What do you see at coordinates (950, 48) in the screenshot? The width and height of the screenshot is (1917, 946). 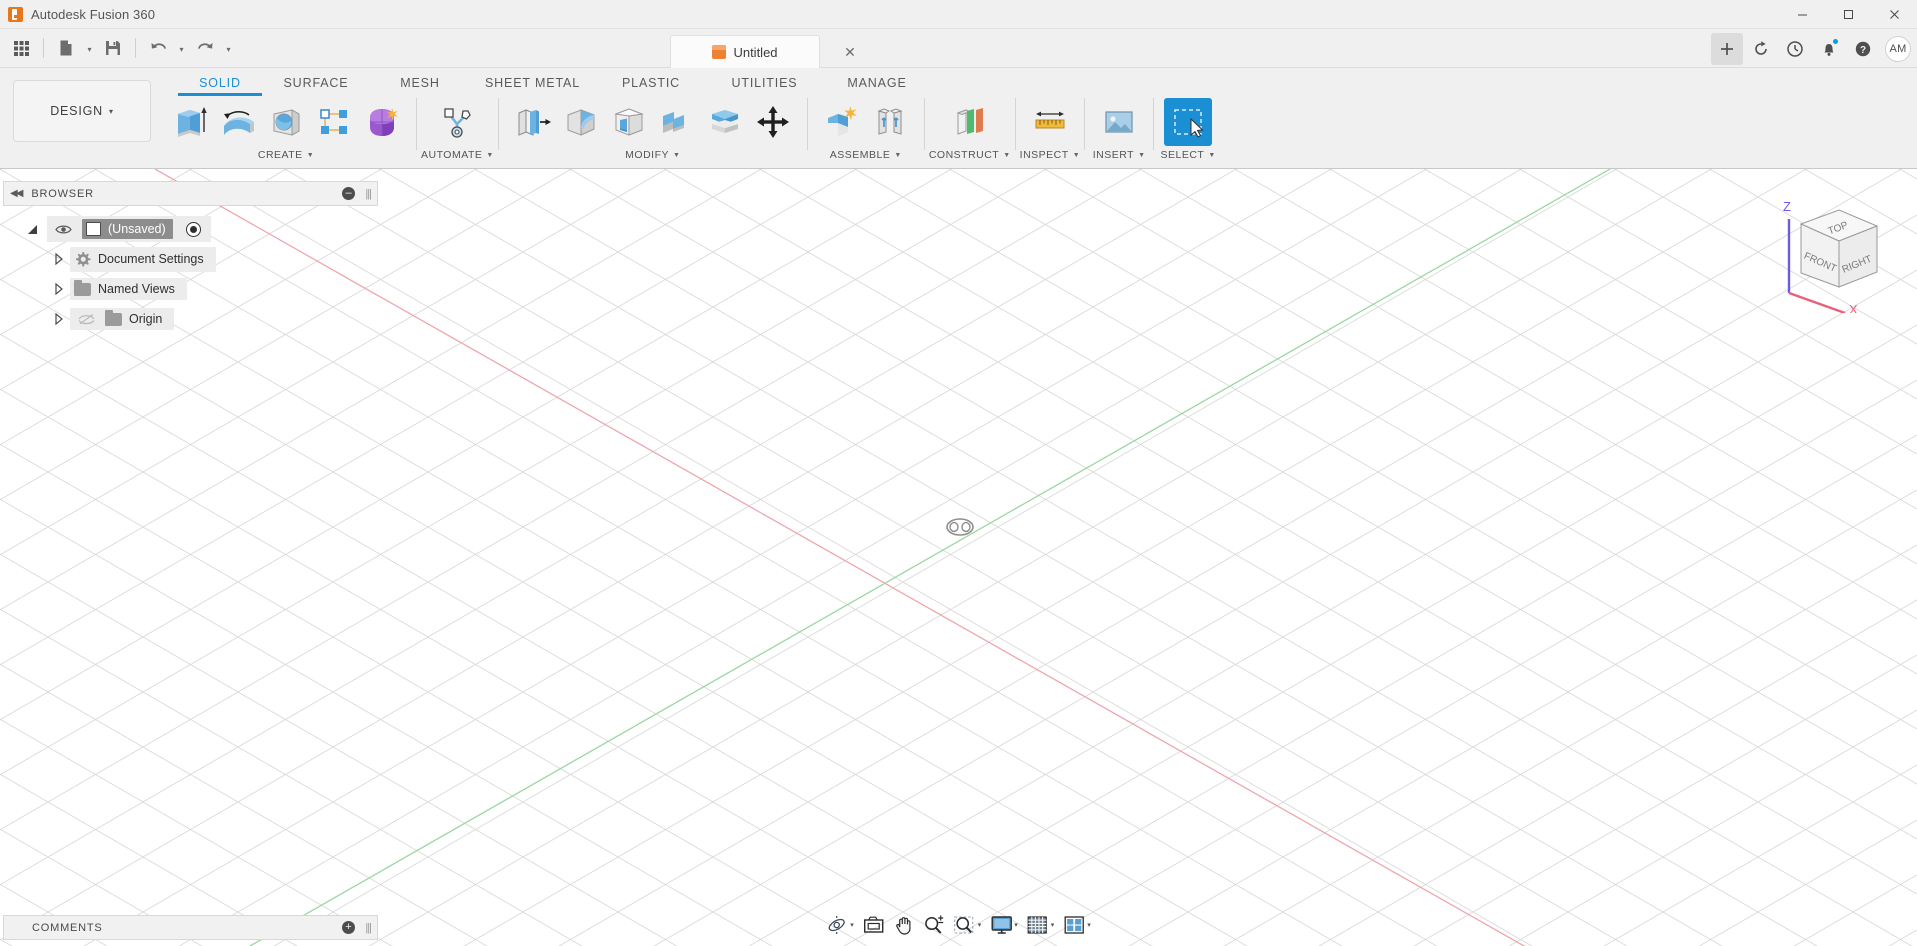 I see `document-tab-strip: Untitled ✕` at bounding box center [950, 48].